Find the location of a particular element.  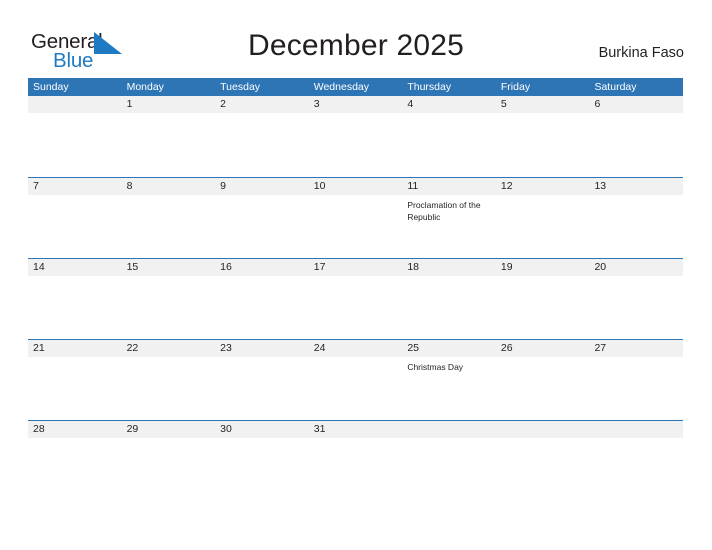

week-day-cells: 21 22 23 24 25 Christmas Day 26 27 is located at coordinates (355, 380).